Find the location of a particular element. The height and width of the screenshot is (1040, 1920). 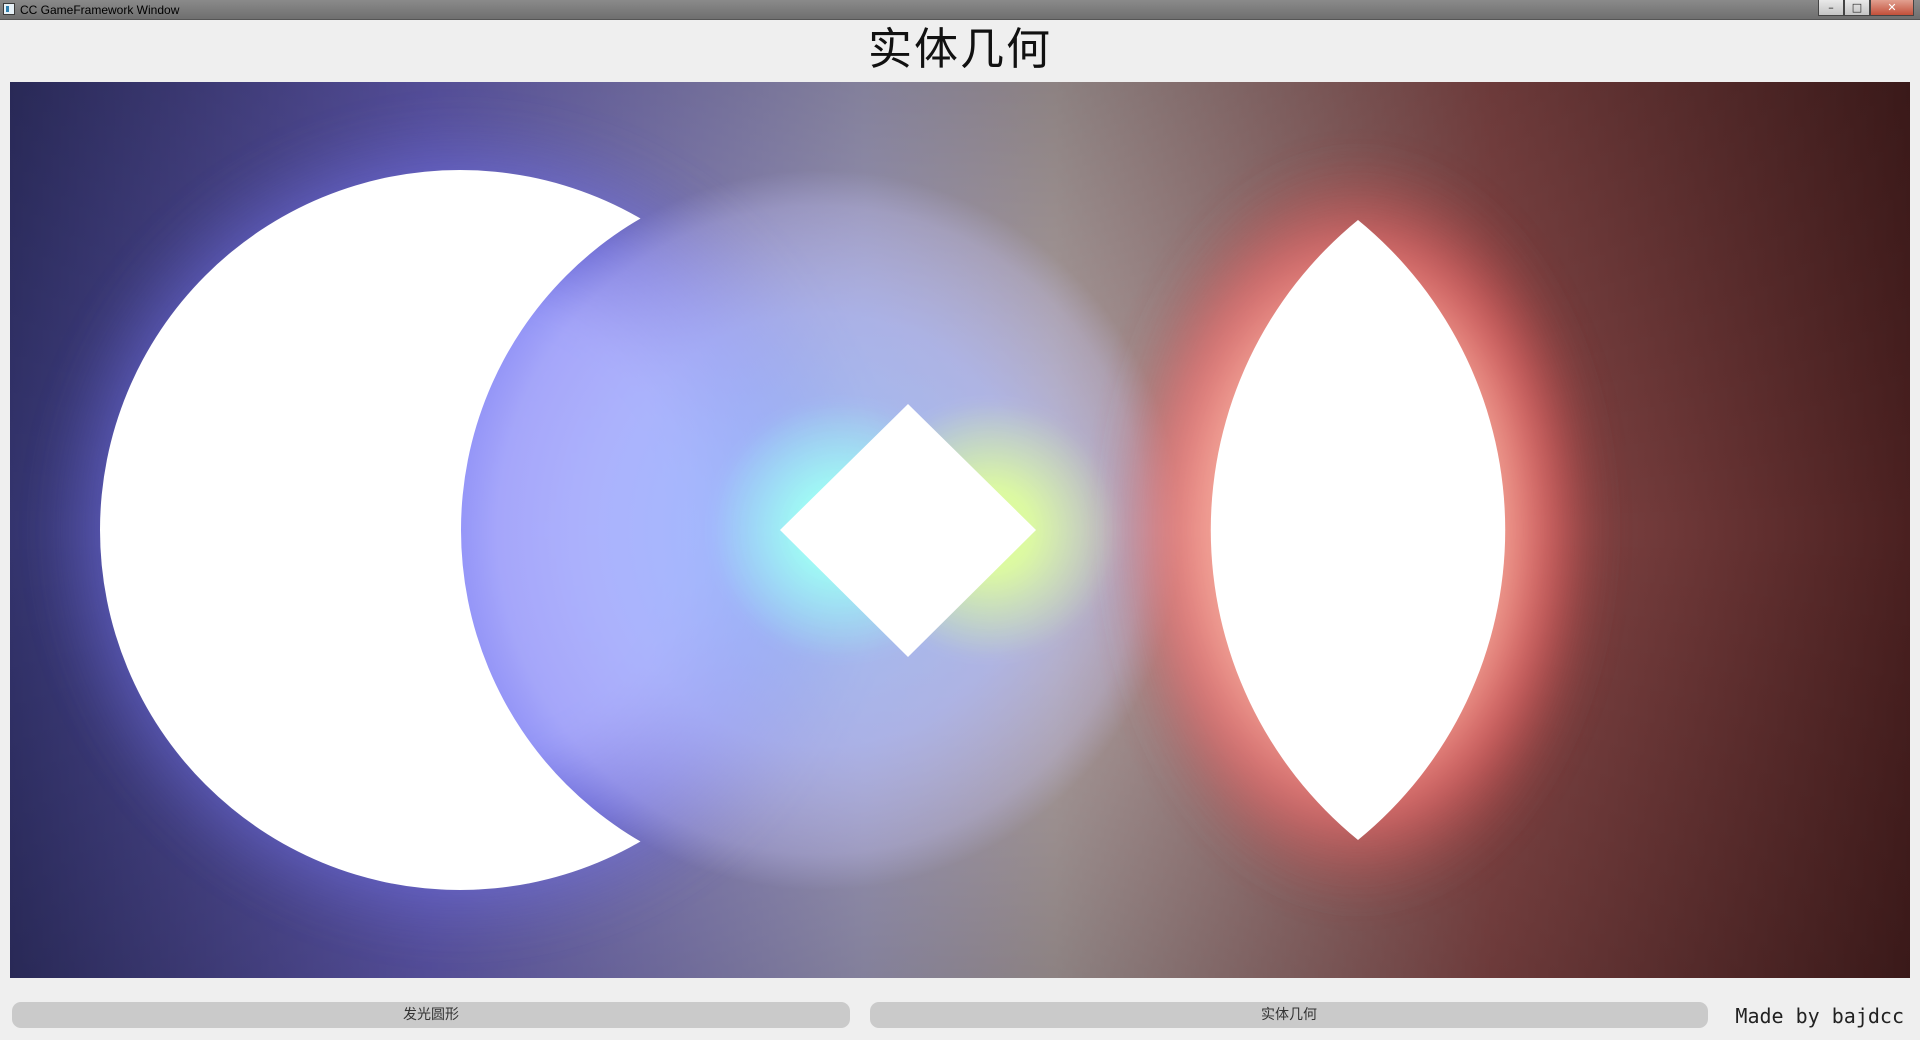

solid-geometry-button: 实体几何 is located at coordinates (1289, 1015).